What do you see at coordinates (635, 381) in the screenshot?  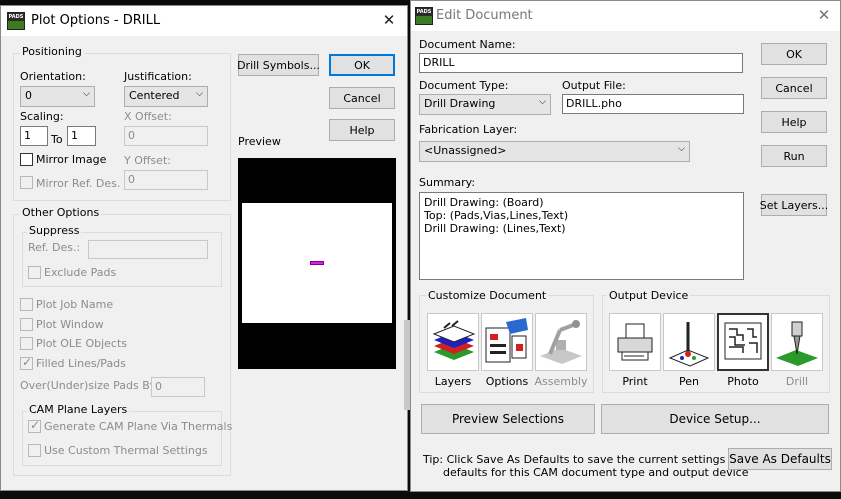 I see `print-label: Print` at bounding box center [635, 381].